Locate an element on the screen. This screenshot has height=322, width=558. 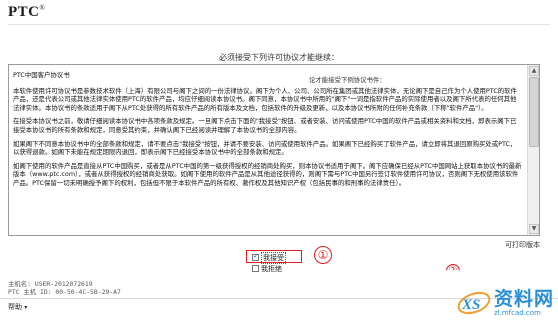
host-name-value: USER-2012072619 is located at coordinates (63, 284).